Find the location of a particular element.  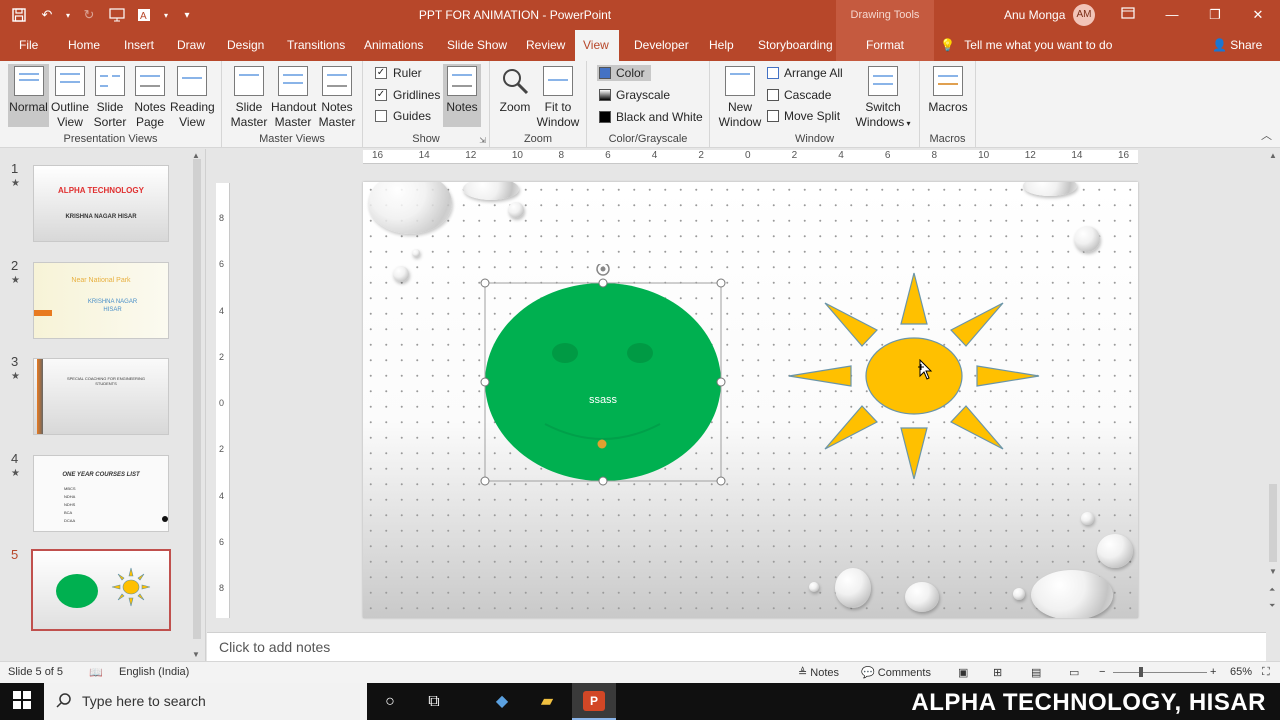

slideshow-status-icon: ▭ is located at coordinates (1074, 672).